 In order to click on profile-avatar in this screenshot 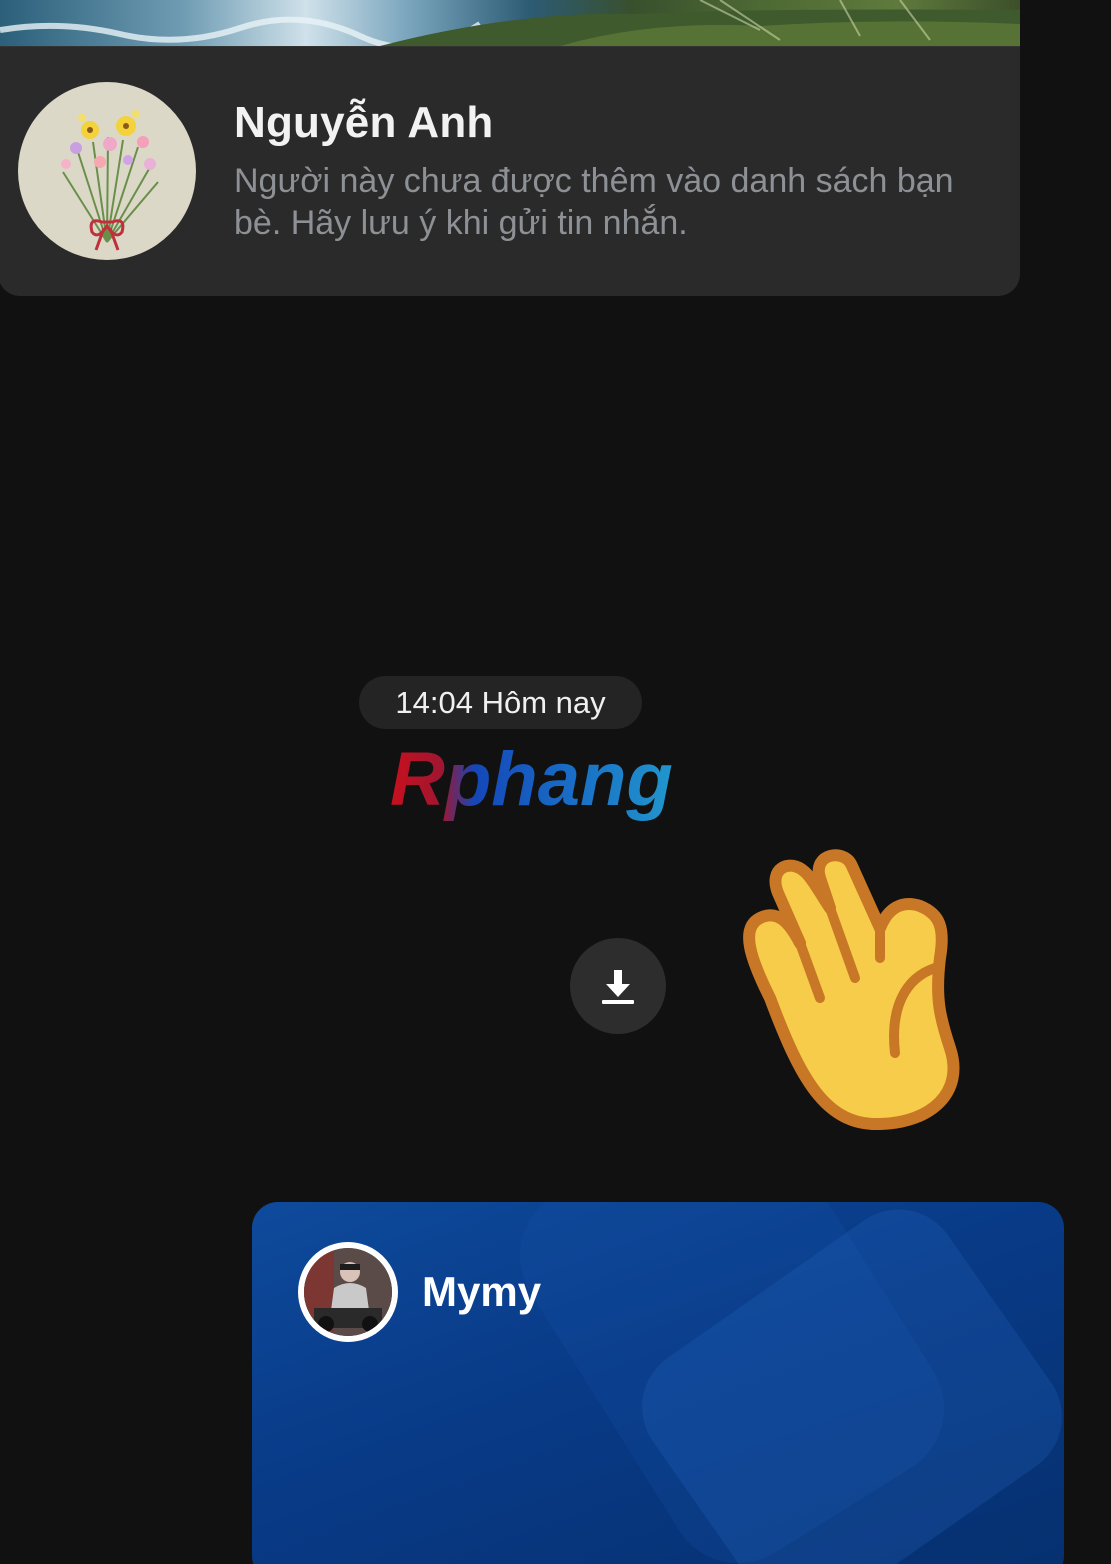, I will do `click(107, 171)`.